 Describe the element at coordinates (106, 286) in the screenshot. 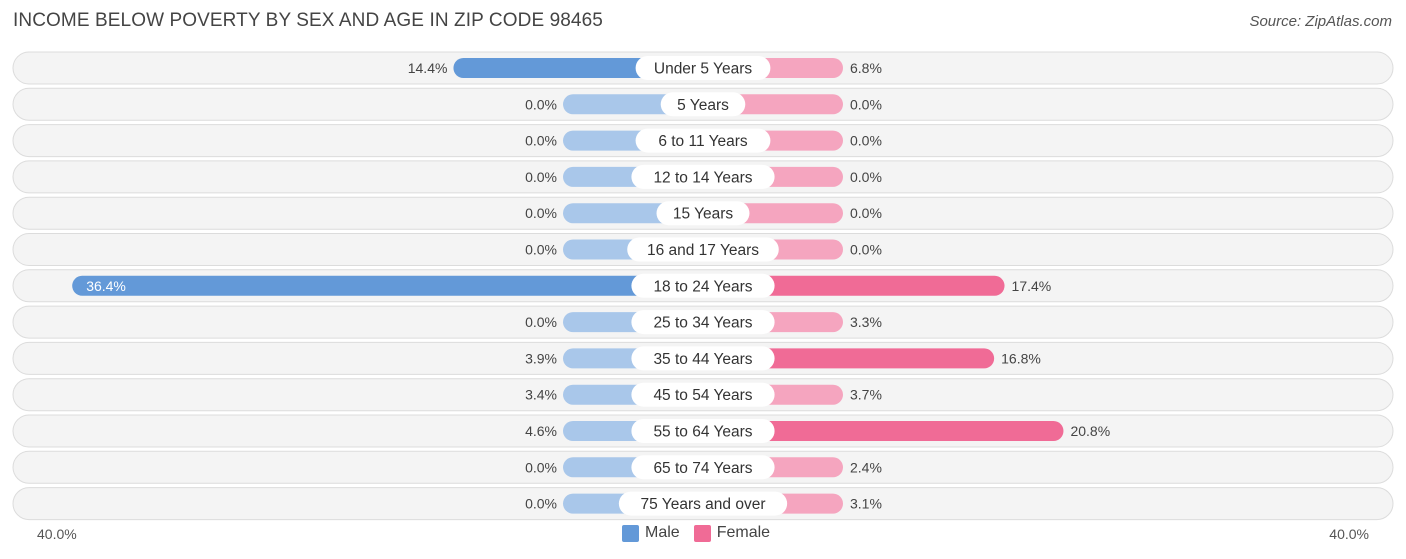

I see `value-label-male: 36.4%` at that location.